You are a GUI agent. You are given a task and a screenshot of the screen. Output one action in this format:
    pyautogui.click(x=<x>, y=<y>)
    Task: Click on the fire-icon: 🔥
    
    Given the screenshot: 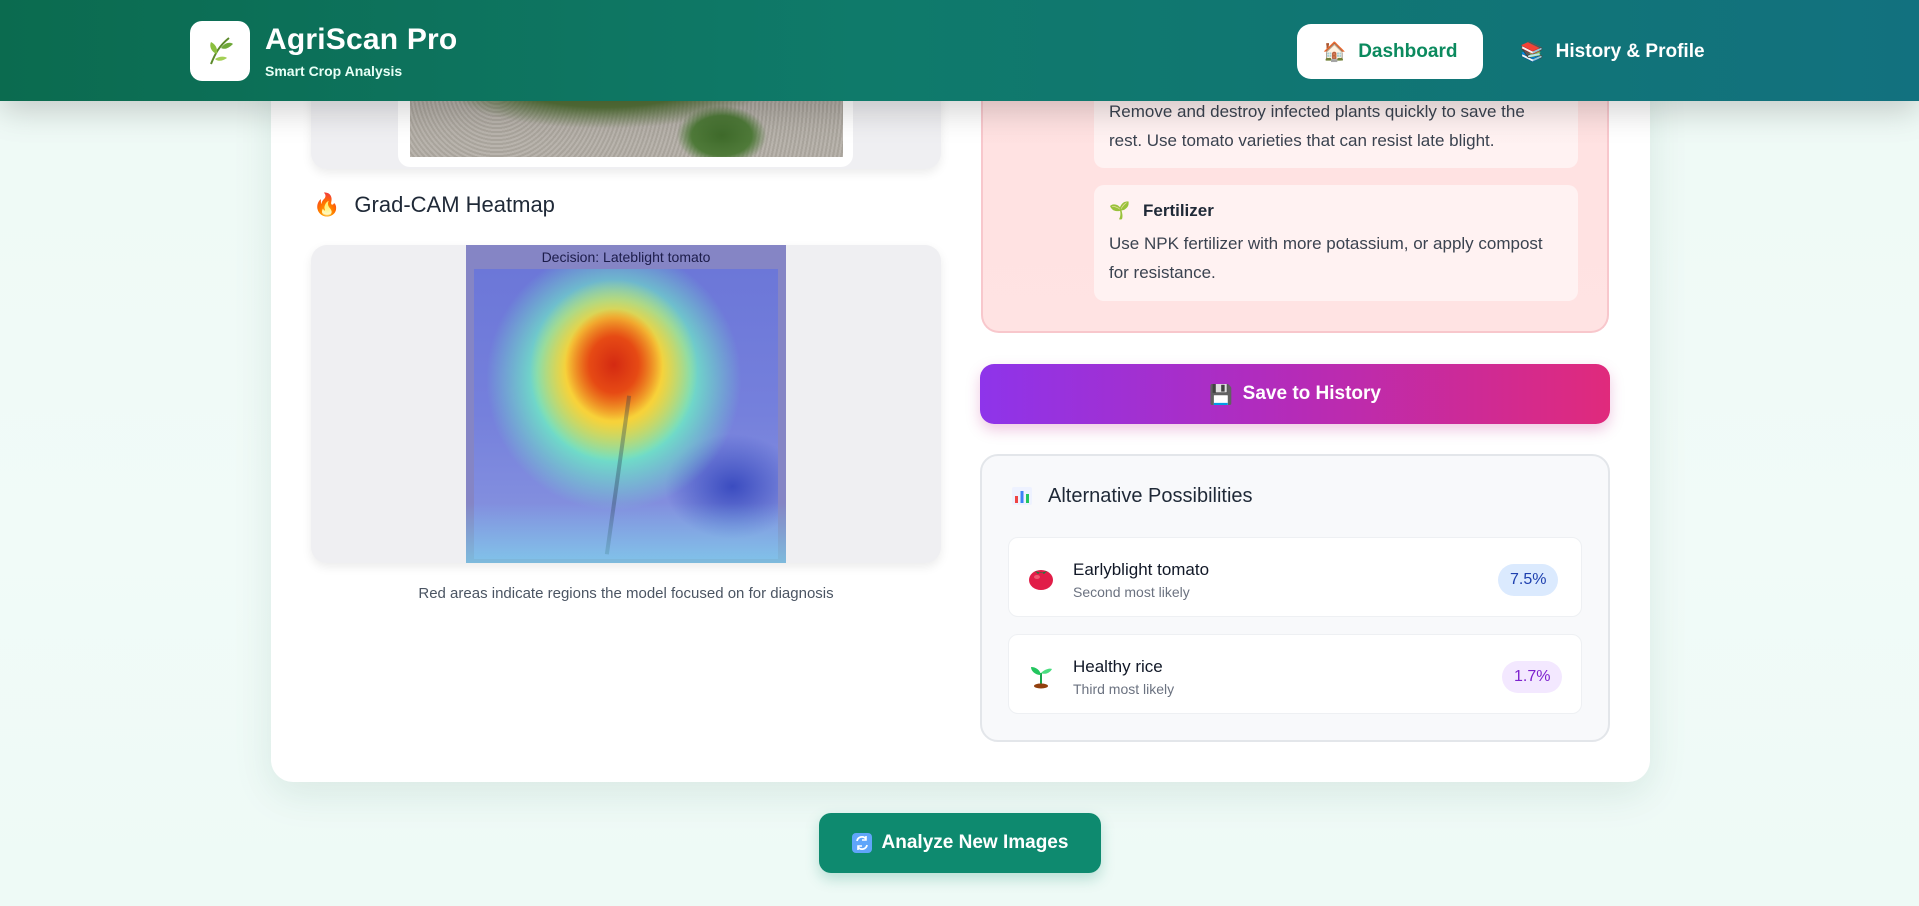 What is the action you would take?
    pyautogui.click(x=327, y=205)
    